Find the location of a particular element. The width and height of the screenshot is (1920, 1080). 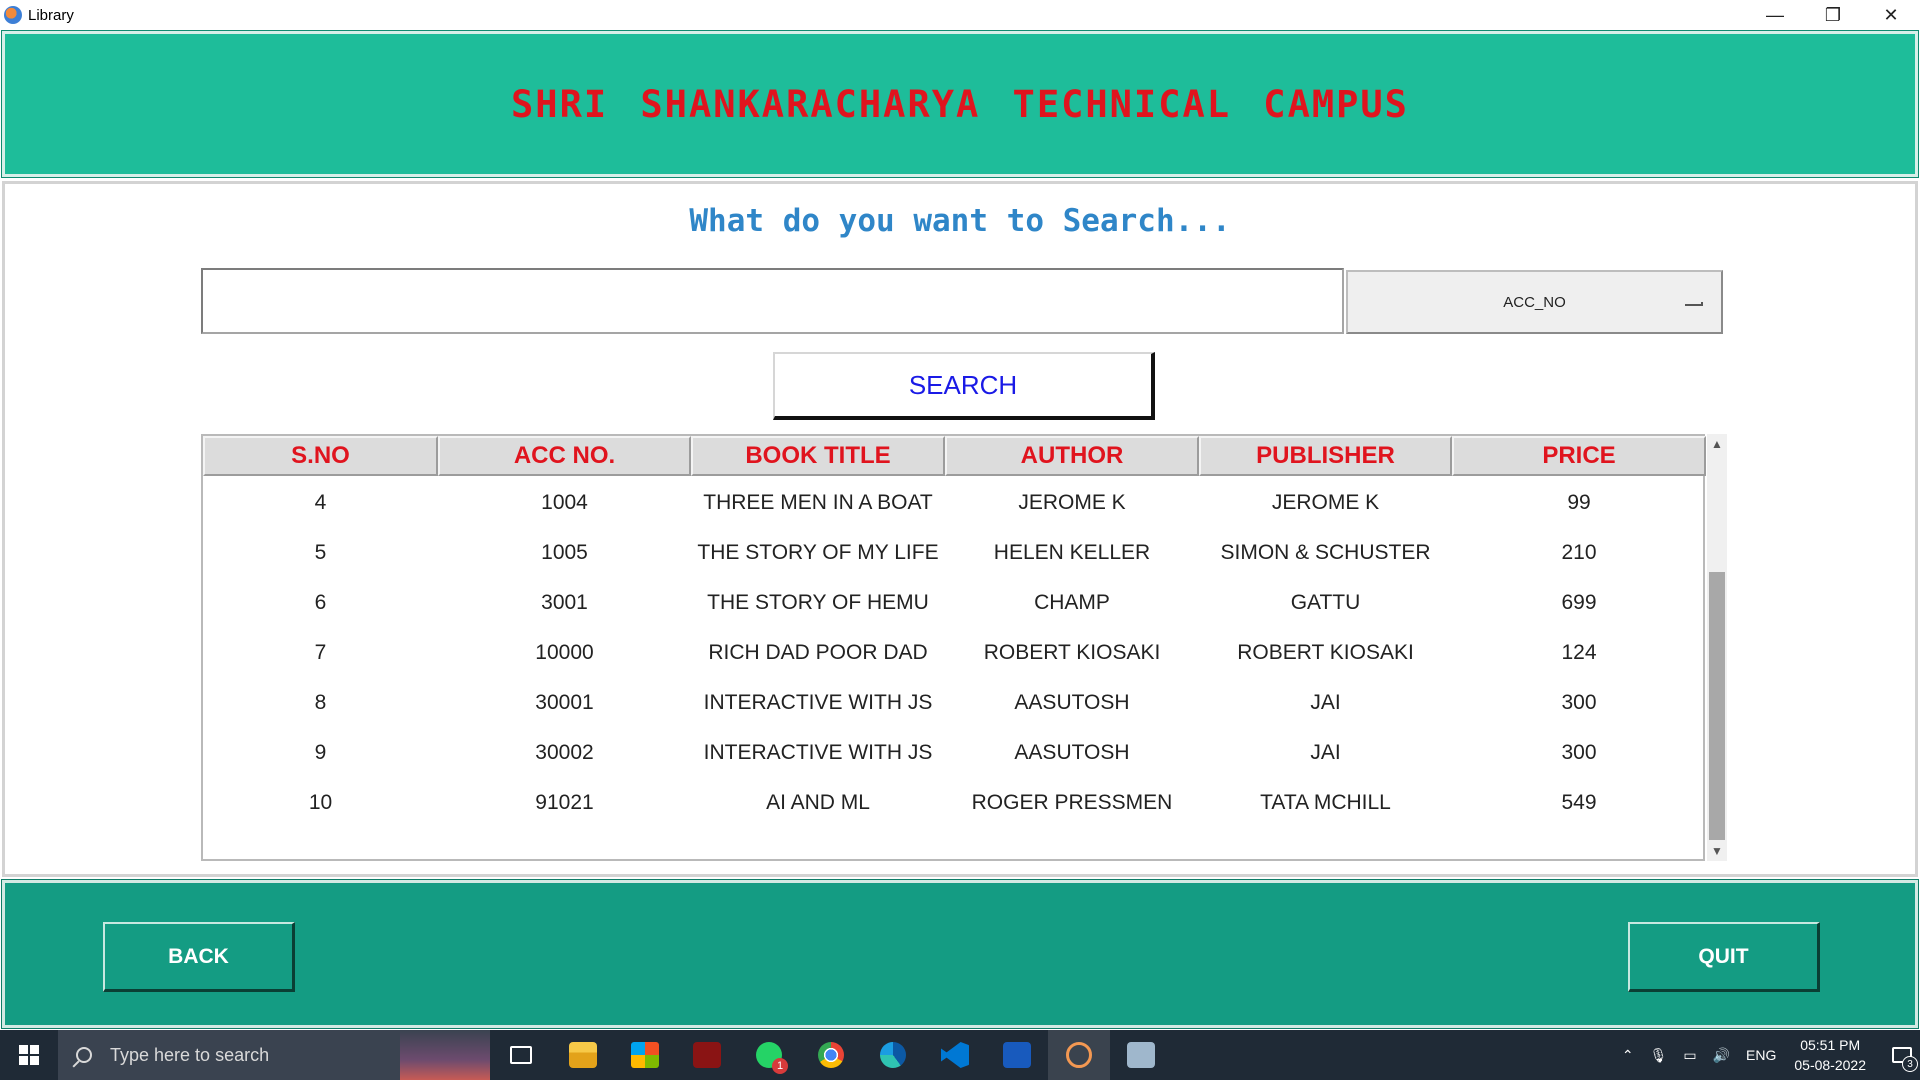

taskbar-search-placeholder: Type here to search is located at coordinates (190, 1054).